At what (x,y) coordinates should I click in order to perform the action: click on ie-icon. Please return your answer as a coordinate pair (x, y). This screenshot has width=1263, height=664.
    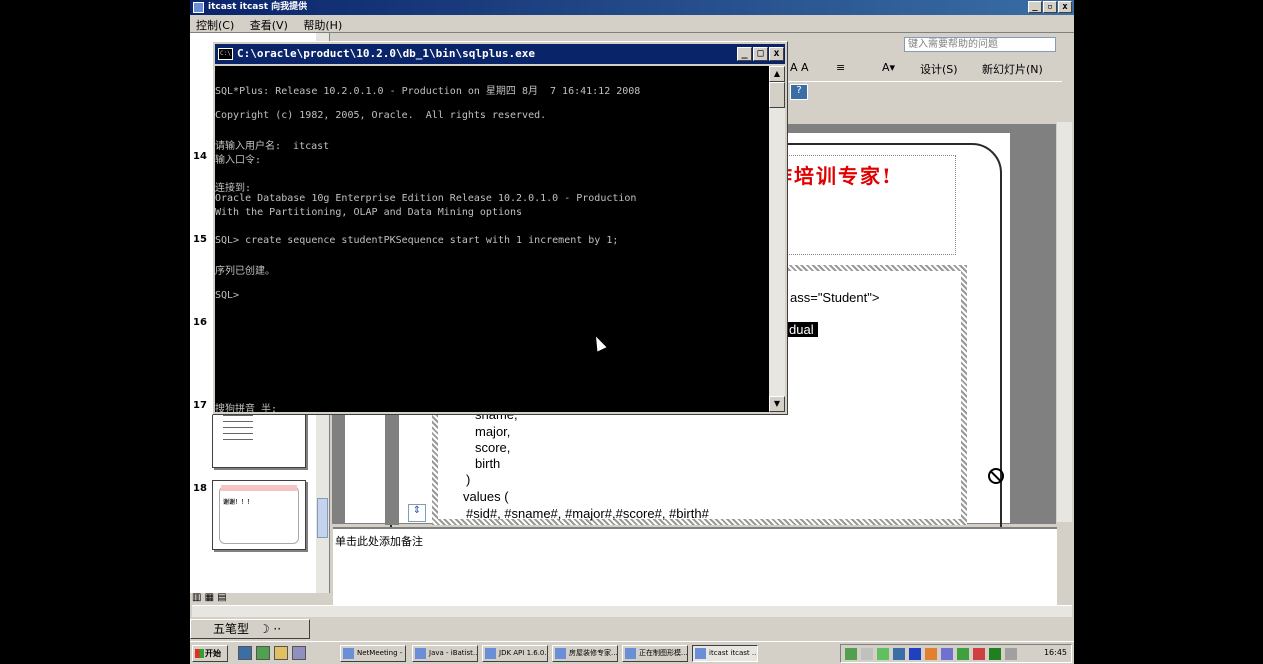
    Looking at the image, I should click on (245, 653).